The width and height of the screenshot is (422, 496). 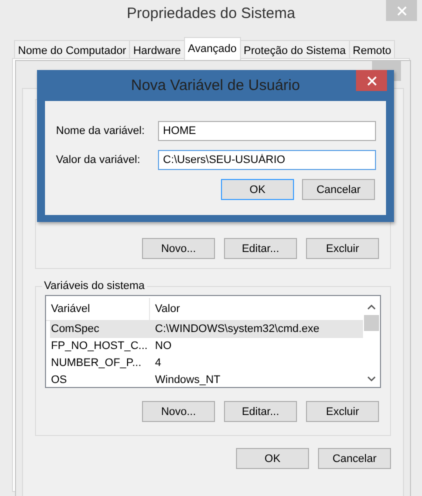 I want to click on table-cell-text: NO, so click(x=163, y=346).